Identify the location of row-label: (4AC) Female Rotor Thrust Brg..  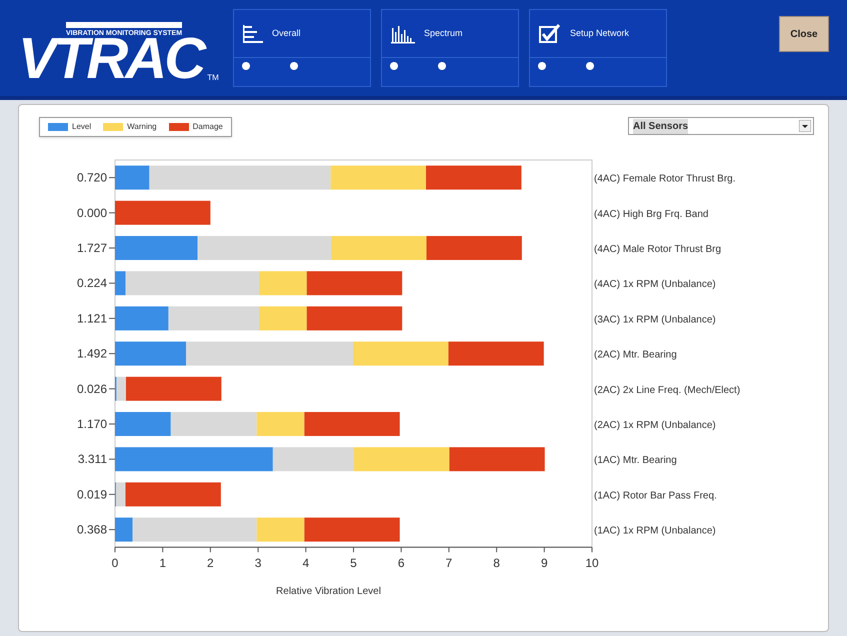
(665, 179).